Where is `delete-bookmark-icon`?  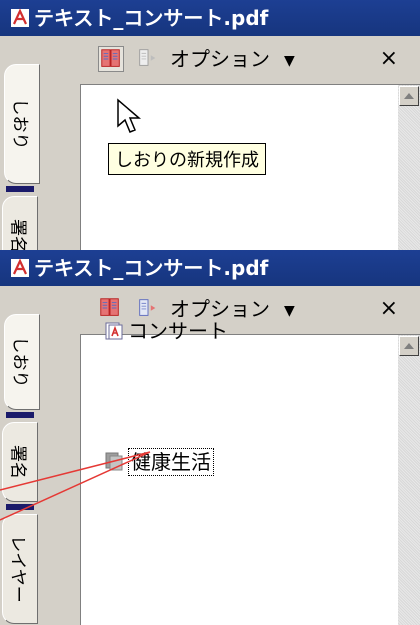 delete-bookmark-icon is located at coordinates (147, 57).